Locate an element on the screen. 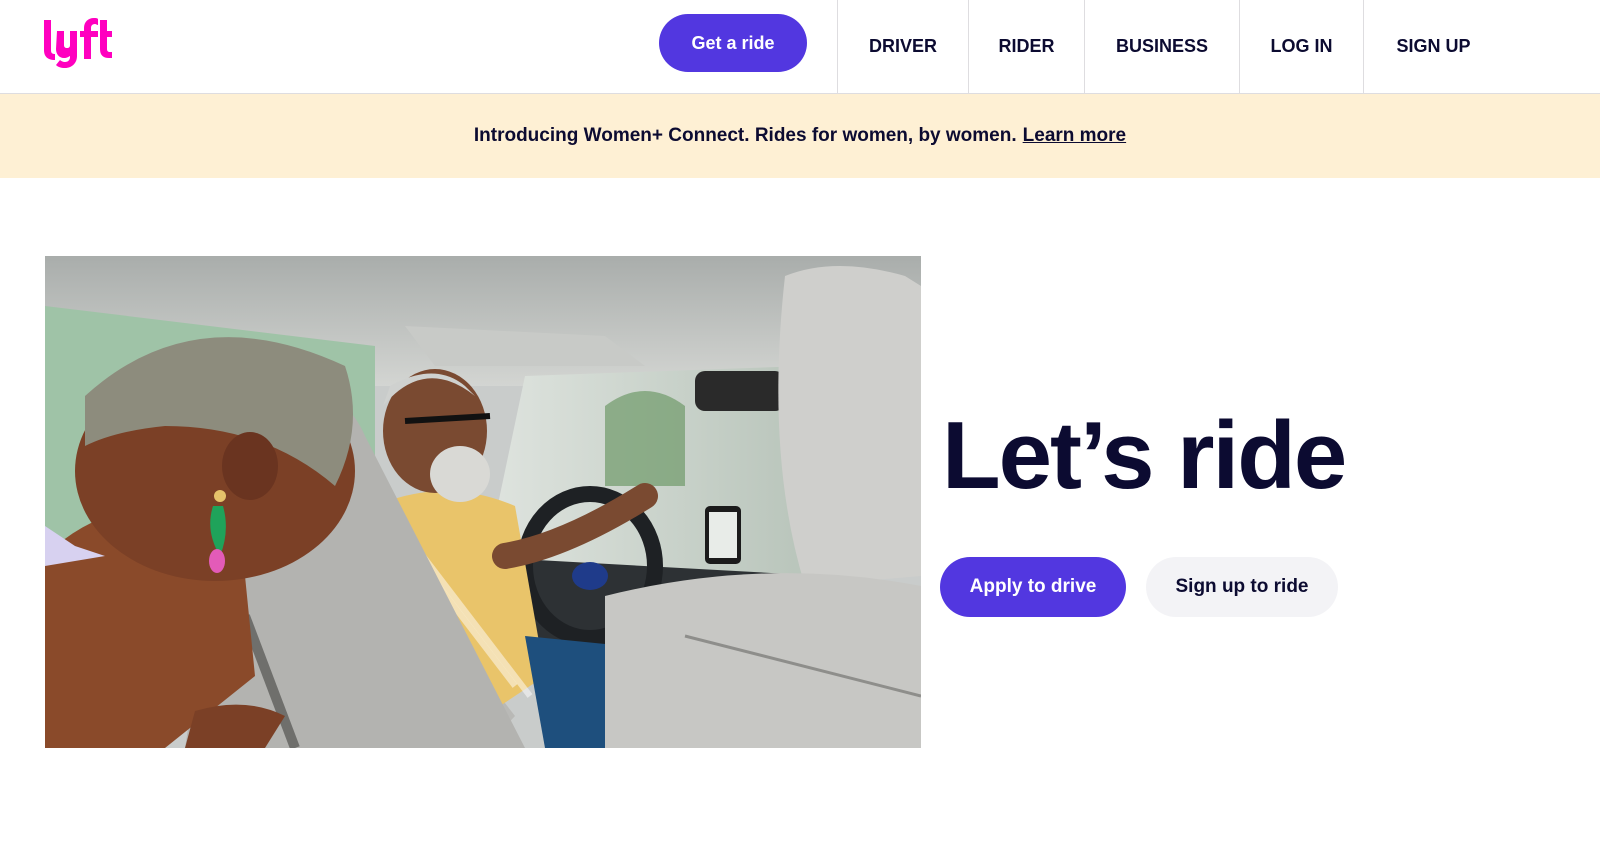 This screenshot has width=1600, height=841. nav-driver: DRIVER is located at coordinates (902, 46).